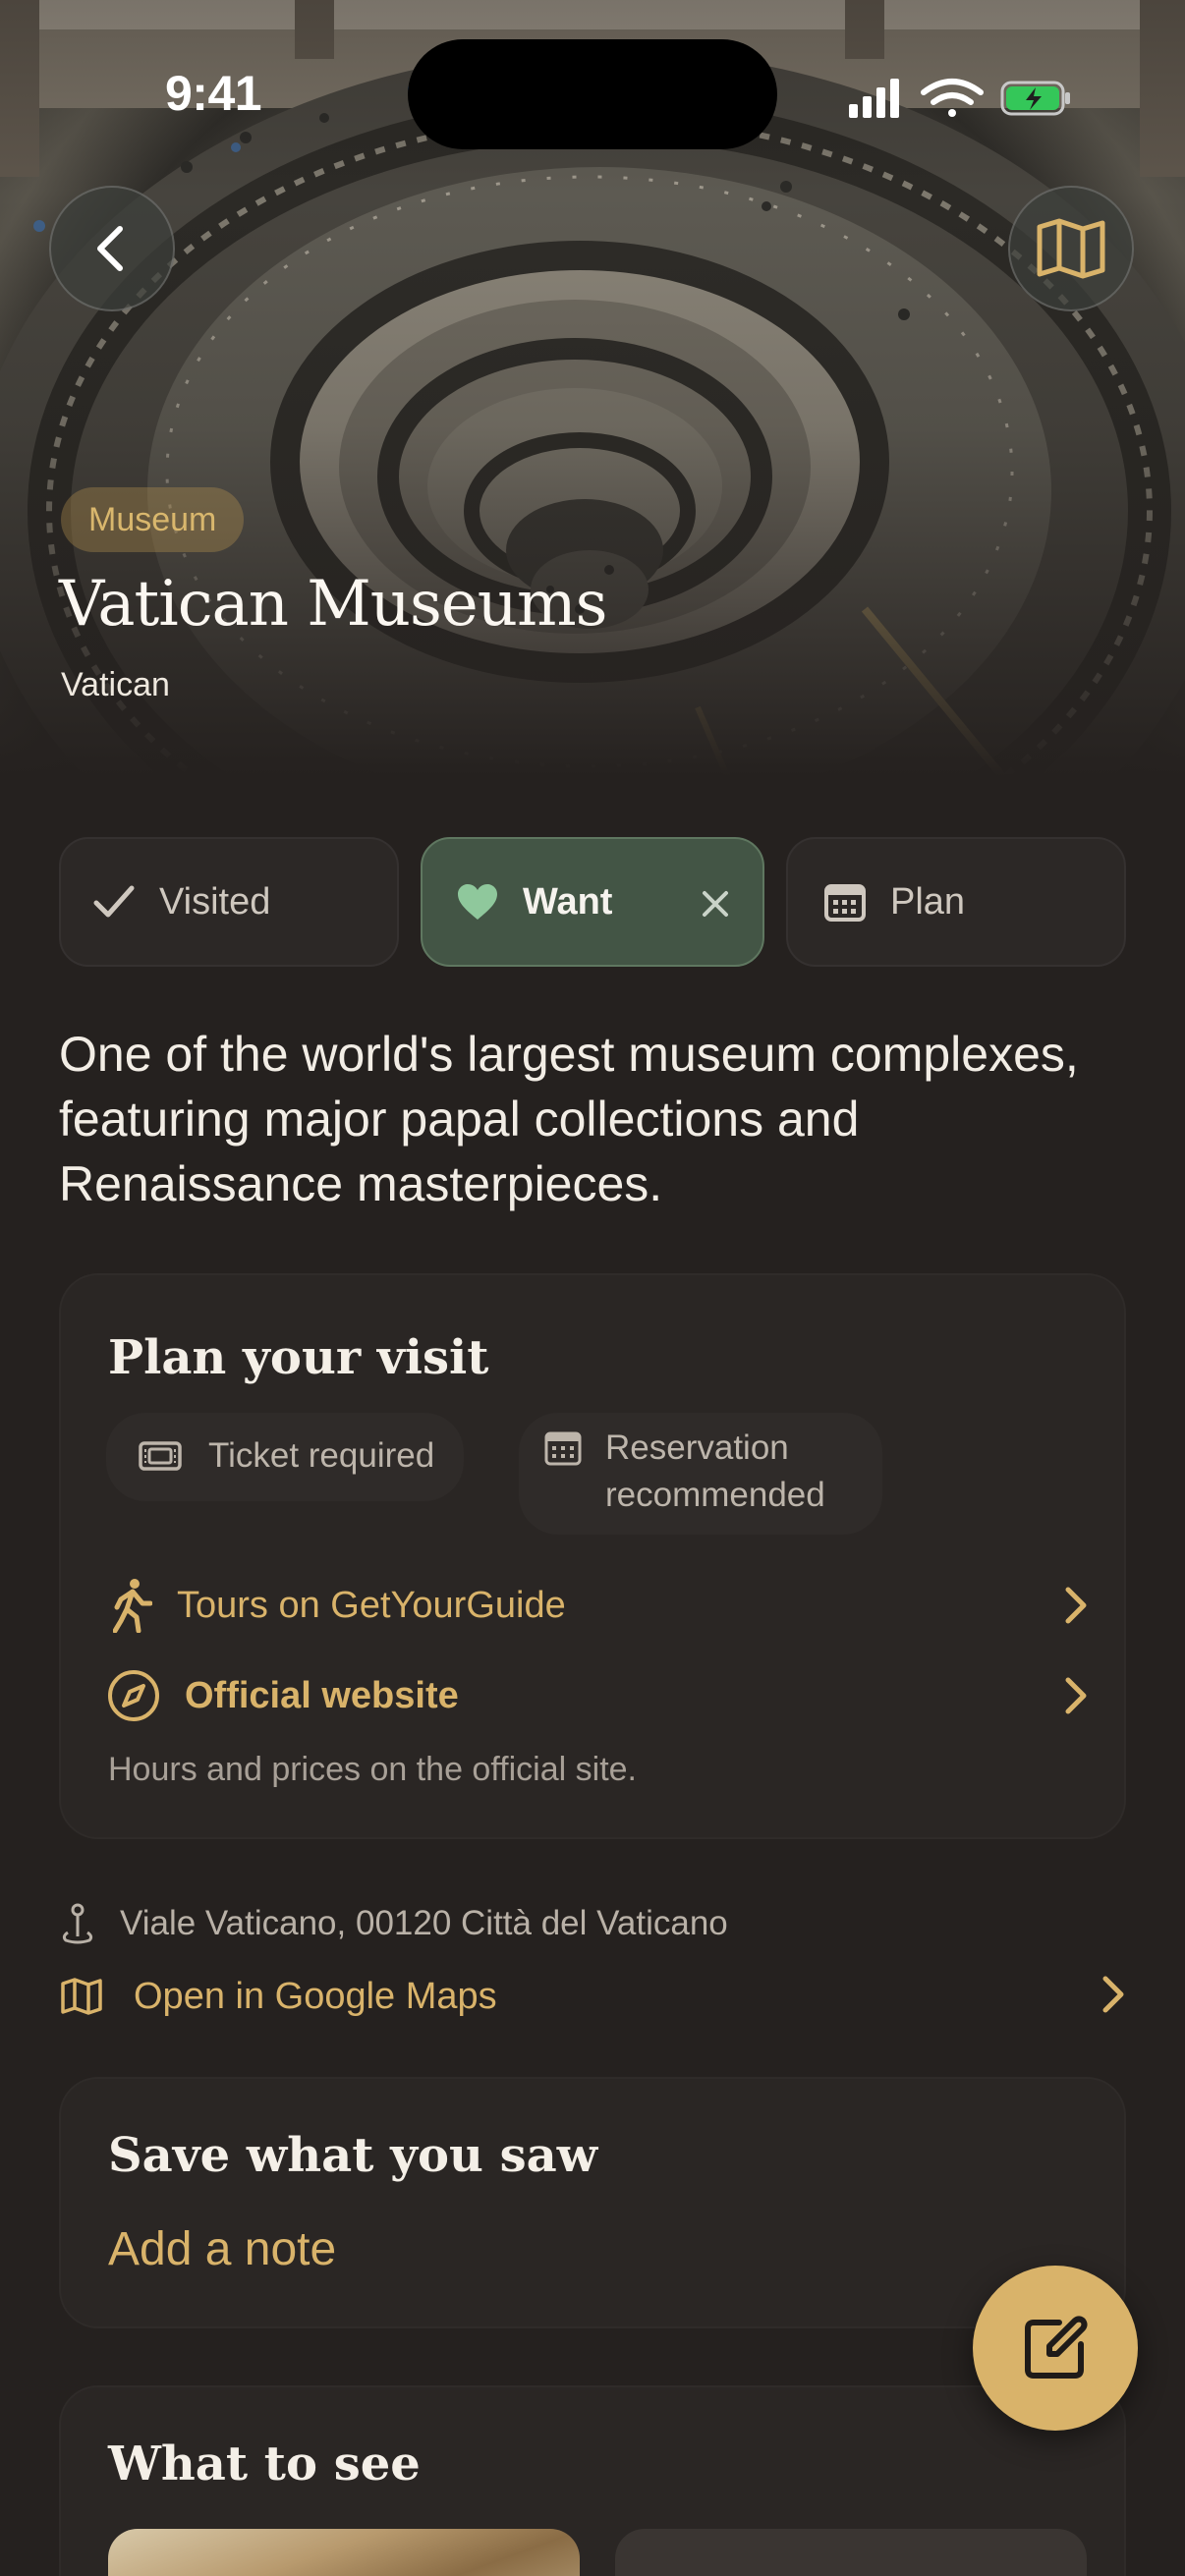 This screenshot has height=2576, width=1185. I want to click on reservation-chip: Reservation recommended, so click(701, 1474).